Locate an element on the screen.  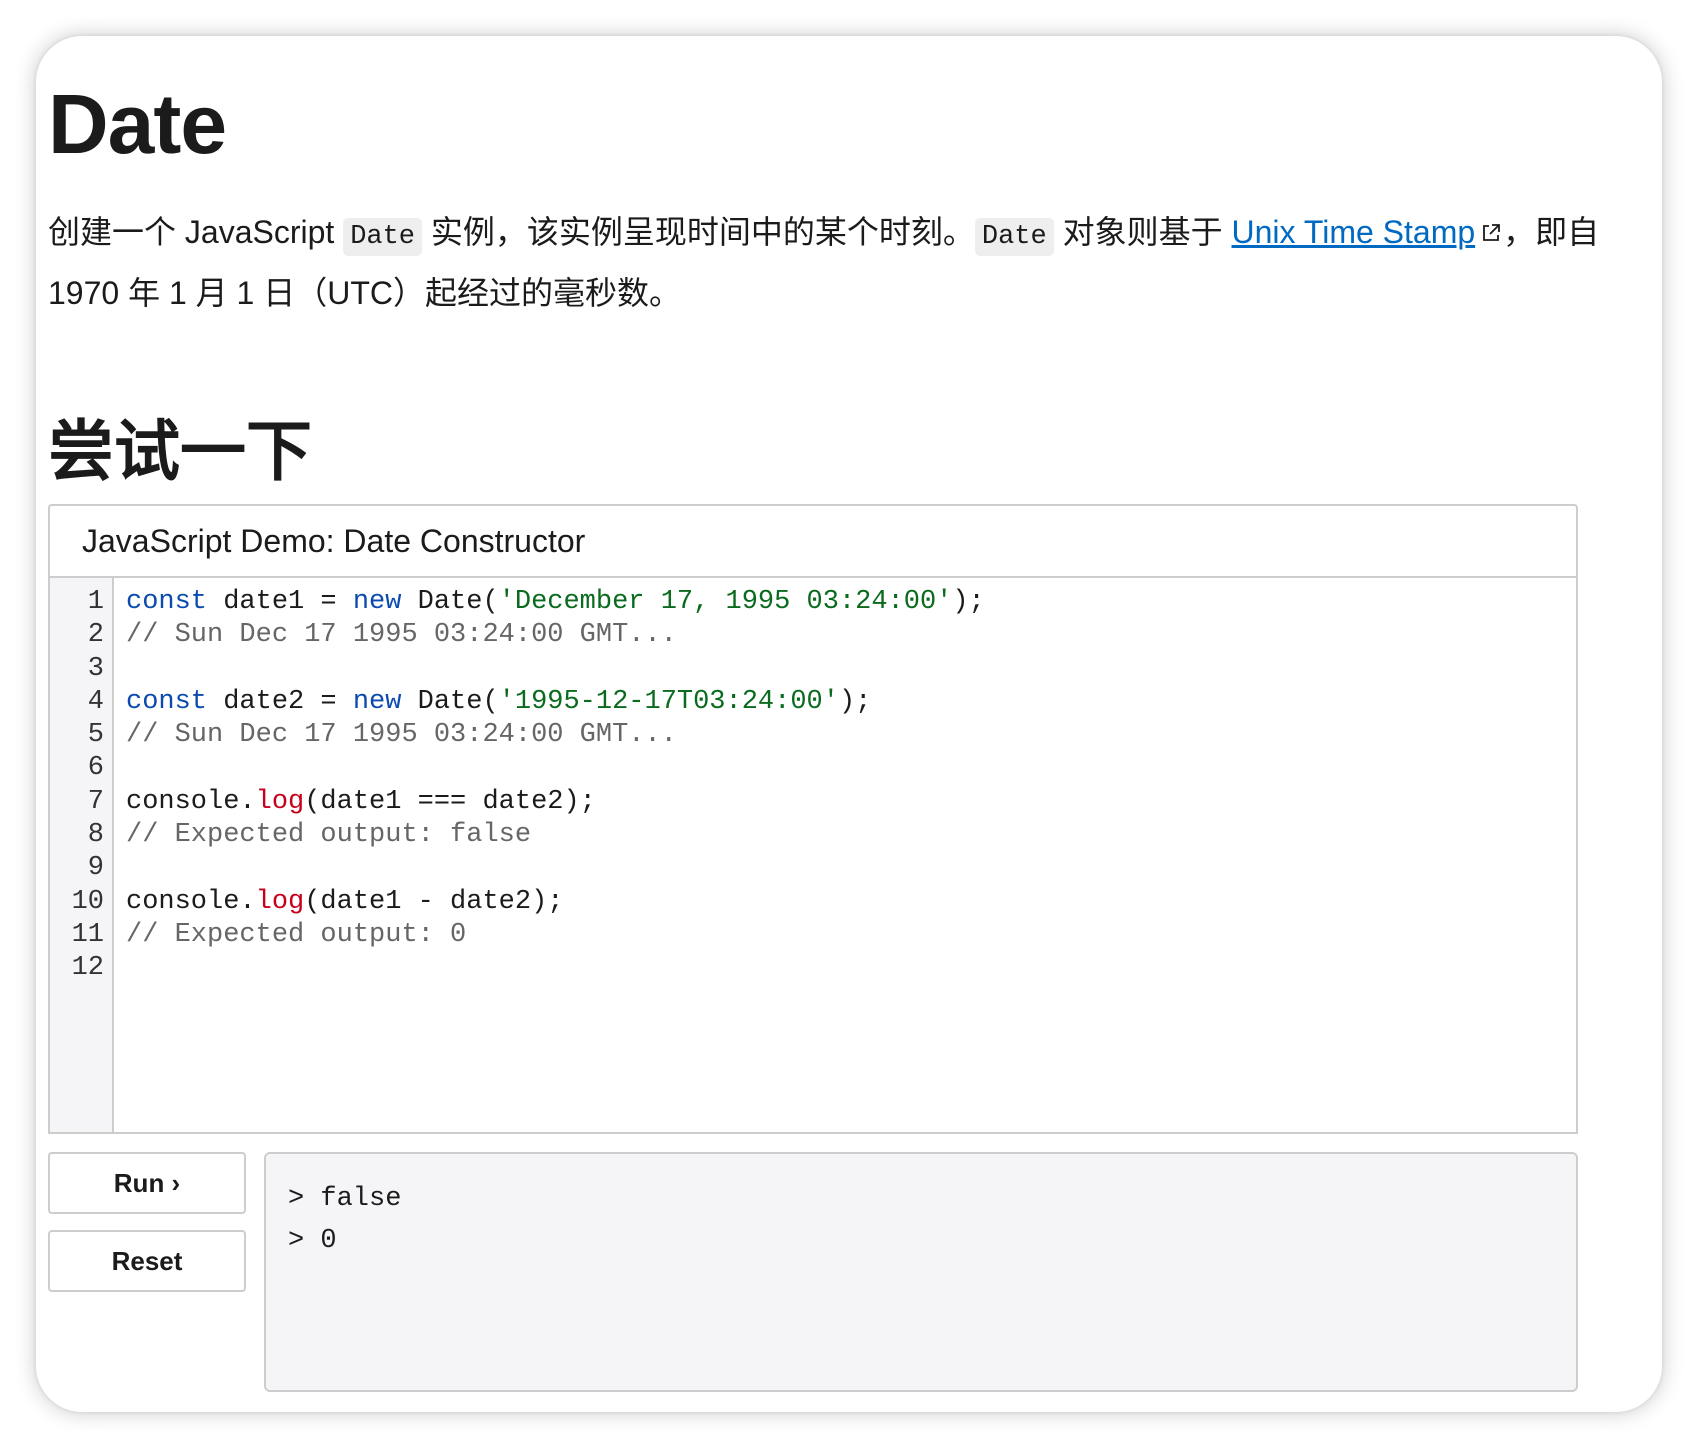
line-number: 3 is located at coordinates (95, 668).